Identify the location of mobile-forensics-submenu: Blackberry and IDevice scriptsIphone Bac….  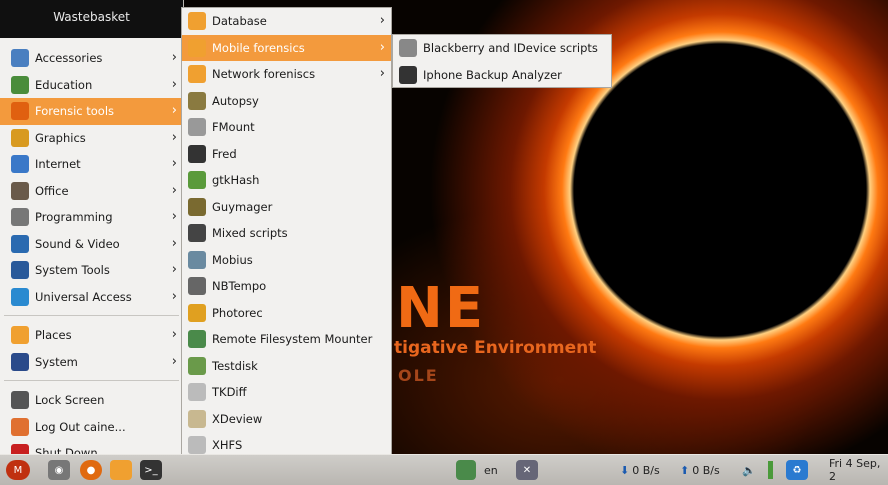
(502, 61).